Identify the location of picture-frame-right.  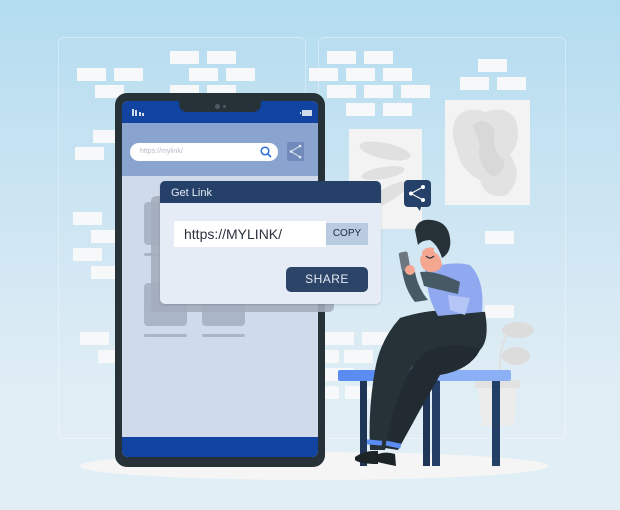
(487, 152).